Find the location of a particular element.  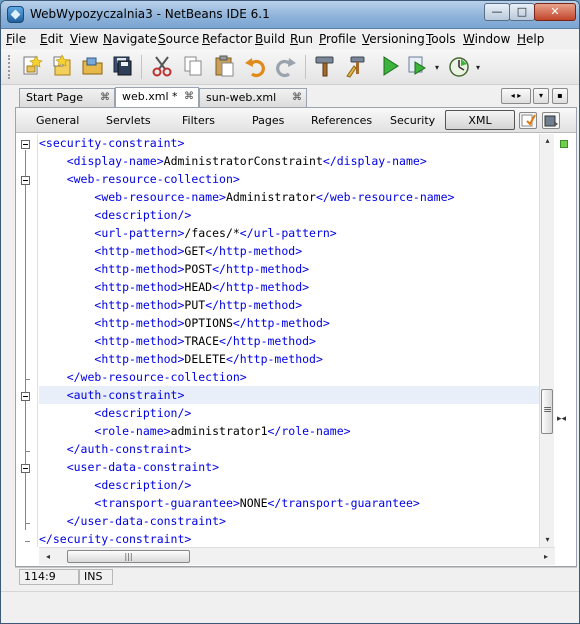

scroll-up-button: ▴ is located at coordinates (547, 141).